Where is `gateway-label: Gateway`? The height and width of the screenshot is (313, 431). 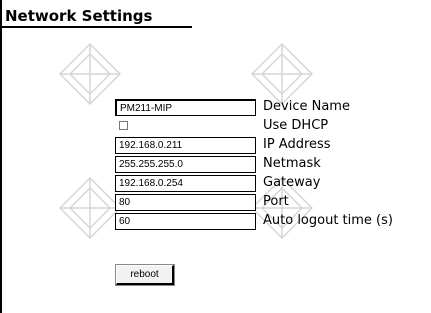 gateway-label: Gateway is located at coordinates (292, 182).